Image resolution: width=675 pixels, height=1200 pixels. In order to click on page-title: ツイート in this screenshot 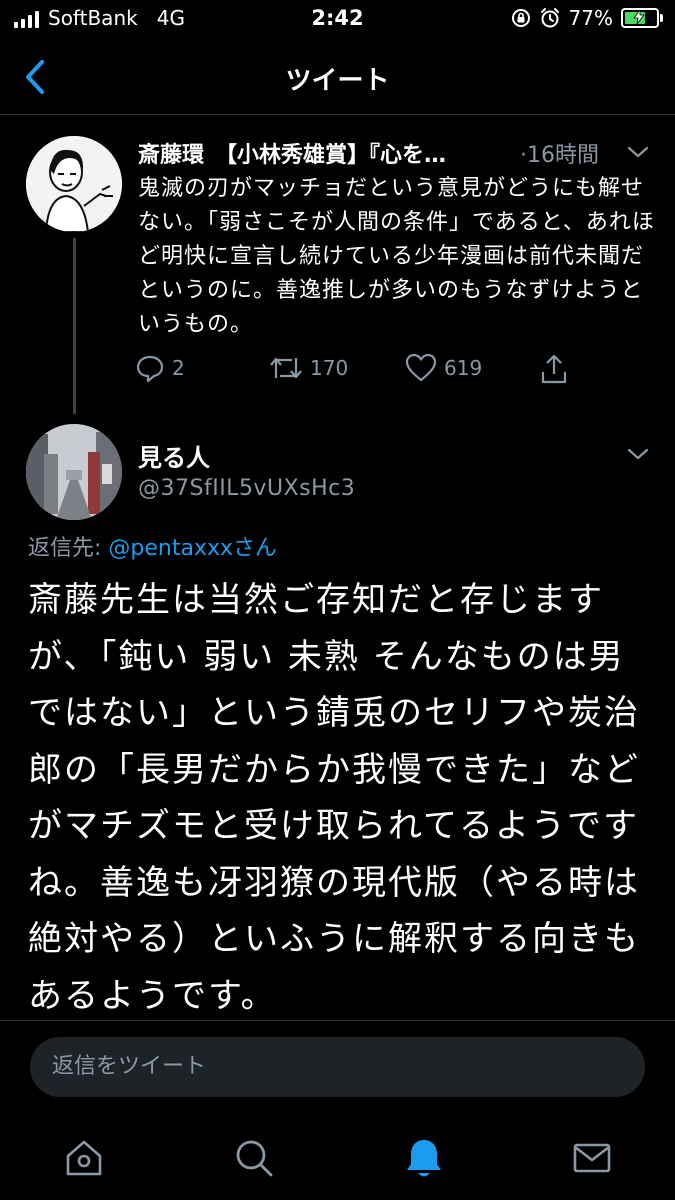, I will do `click(337, 81)`.